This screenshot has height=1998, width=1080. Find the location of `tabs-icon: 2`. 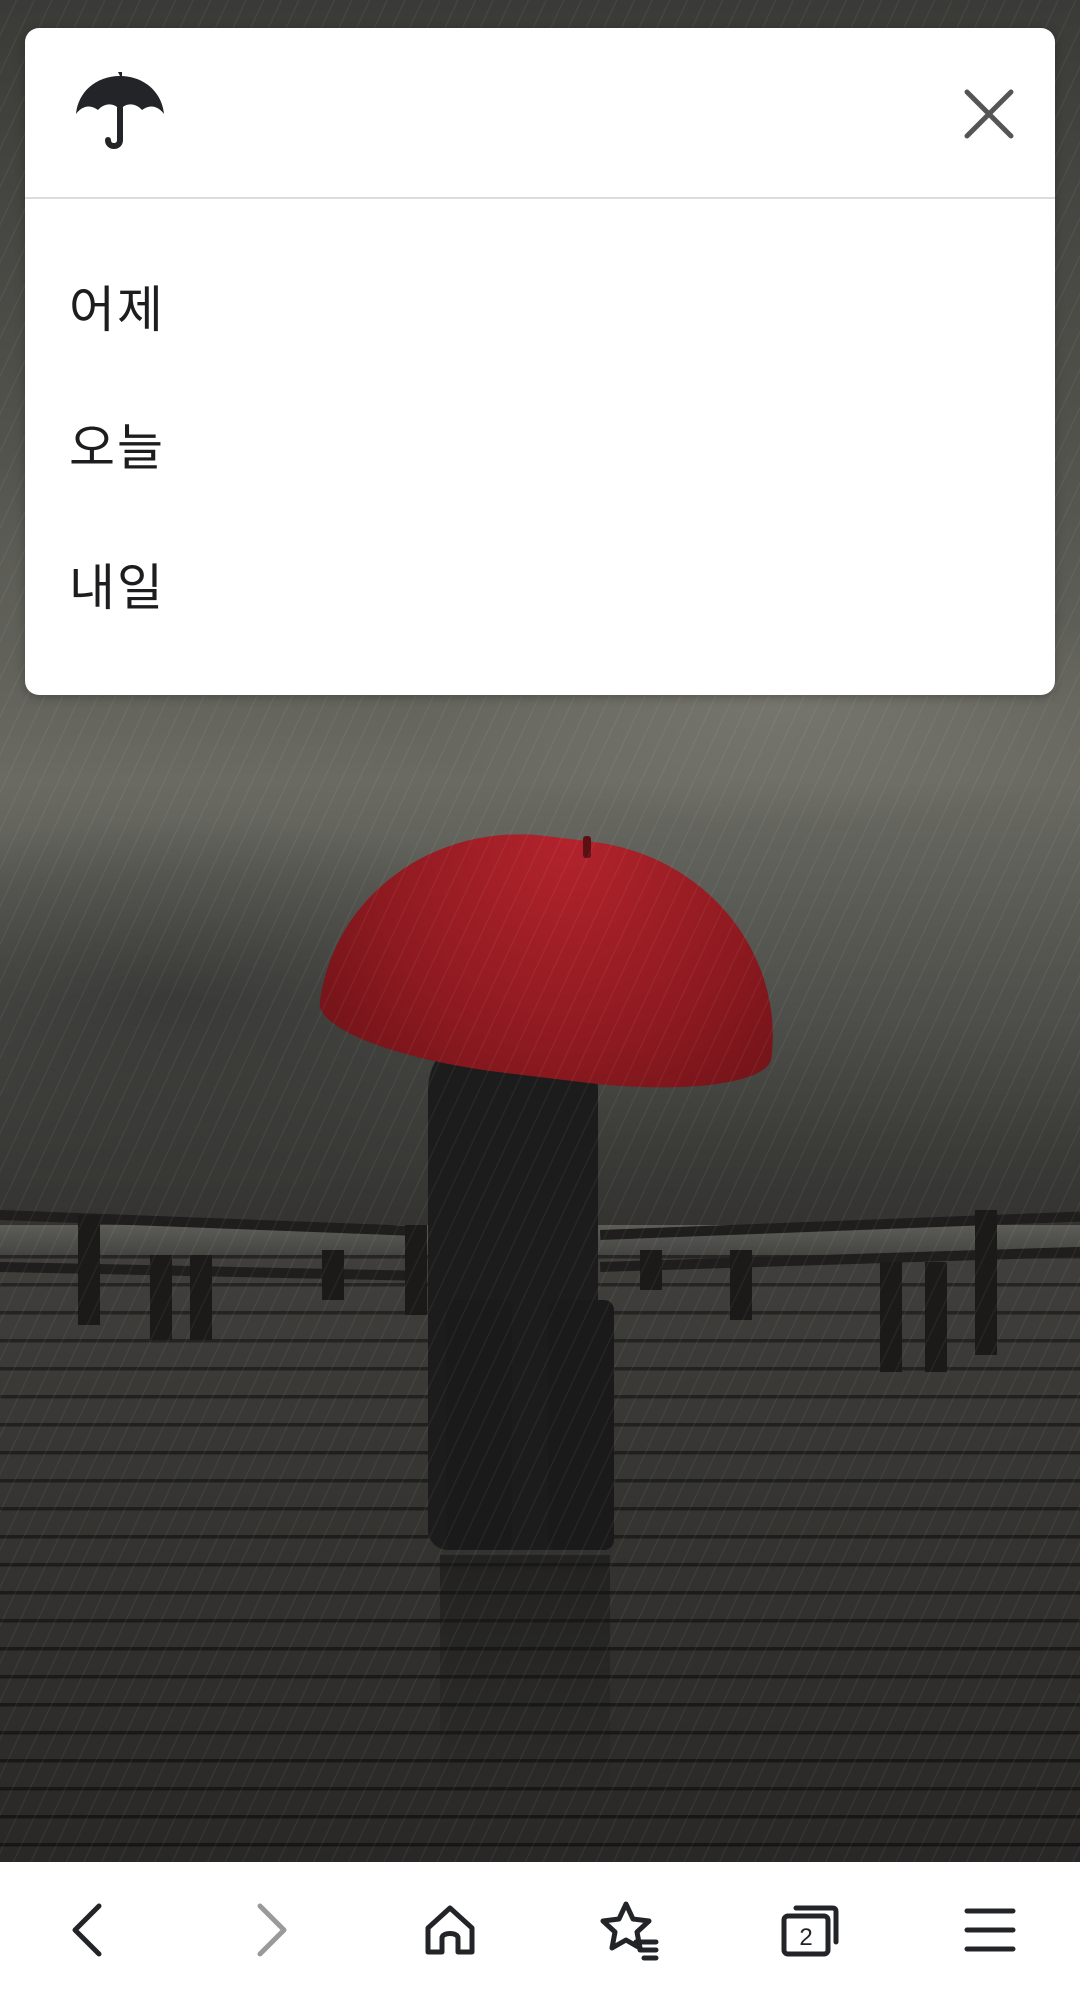

tabs-icon: 2 is located at coordinates (810, 1931).